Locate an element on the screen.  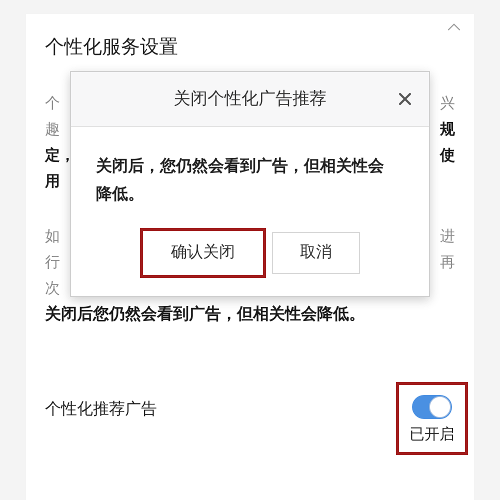
paragraph-fragment: 次 is located at coordinates (52, 289).